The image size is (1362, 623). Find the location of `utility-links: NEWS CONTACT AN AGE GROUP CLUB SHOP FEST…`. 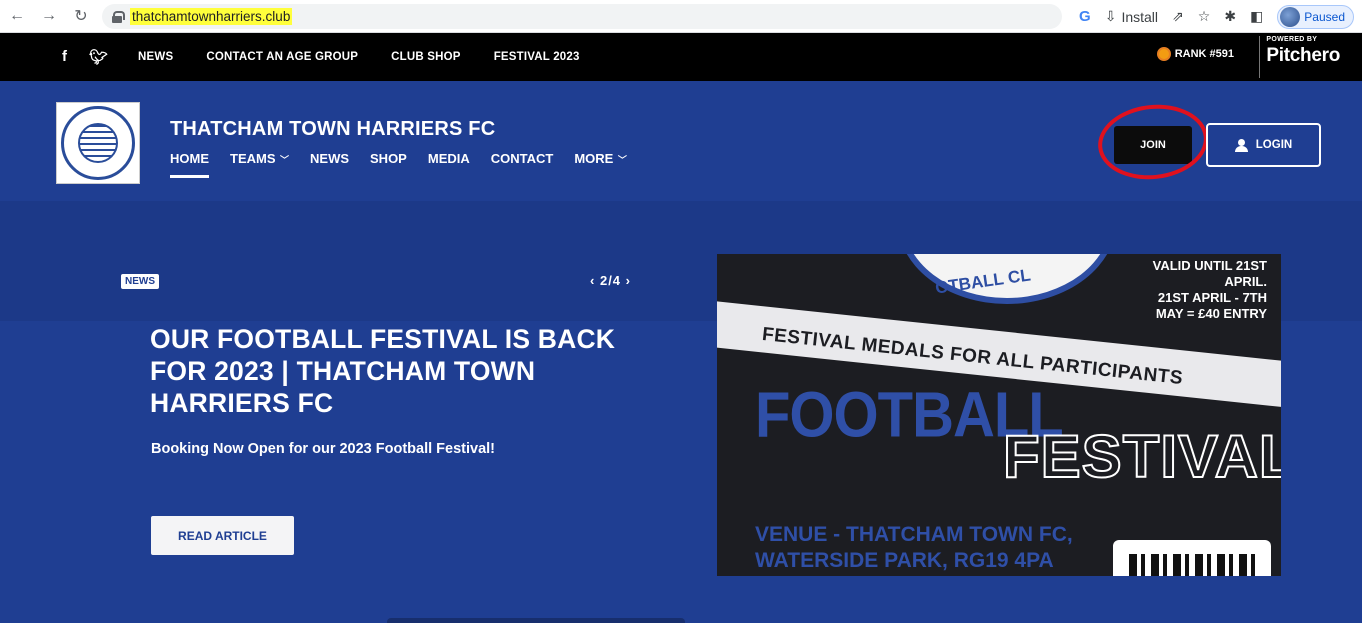

utility-links: NEWS CONTACT AN AGE GROUP CLUB SHOP FEST… is located at coordinates (359, 57).